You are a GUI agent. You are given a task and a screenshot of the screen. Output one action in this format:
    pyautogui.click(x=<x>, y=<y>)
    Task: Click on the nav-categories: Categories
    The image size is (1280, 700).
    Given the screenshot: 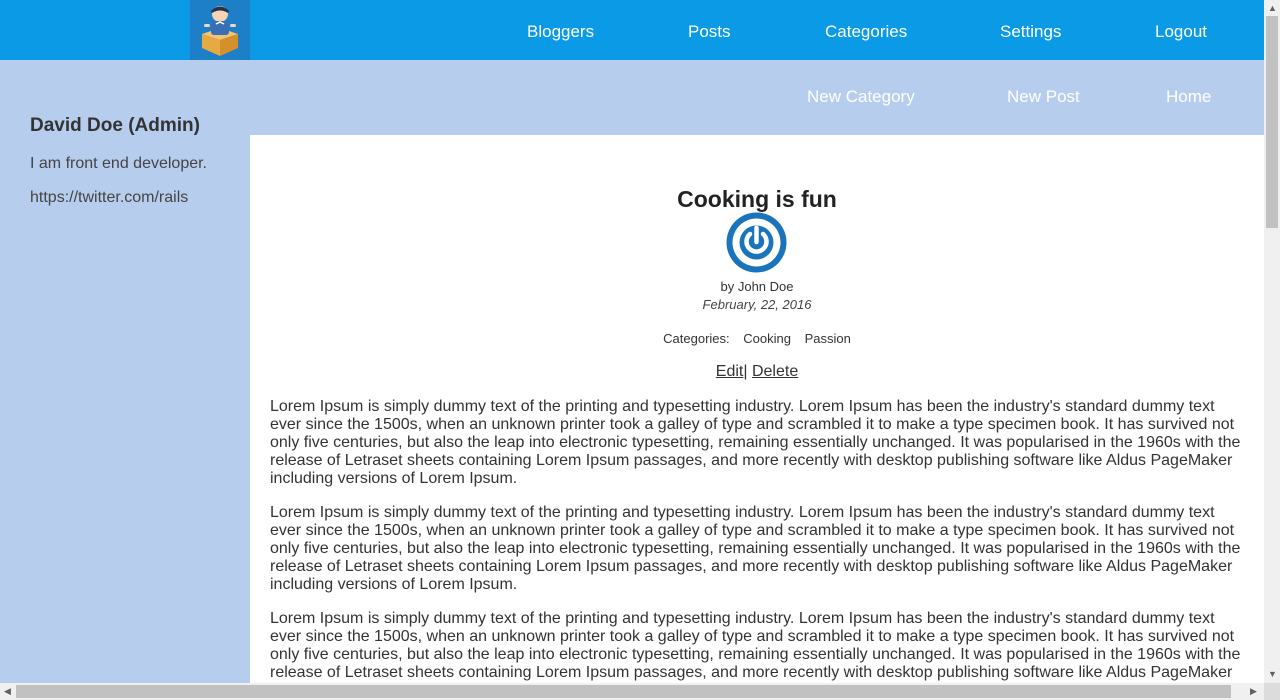 What is the action you would take?
    pyautogui.click(x=866, y=32)
    